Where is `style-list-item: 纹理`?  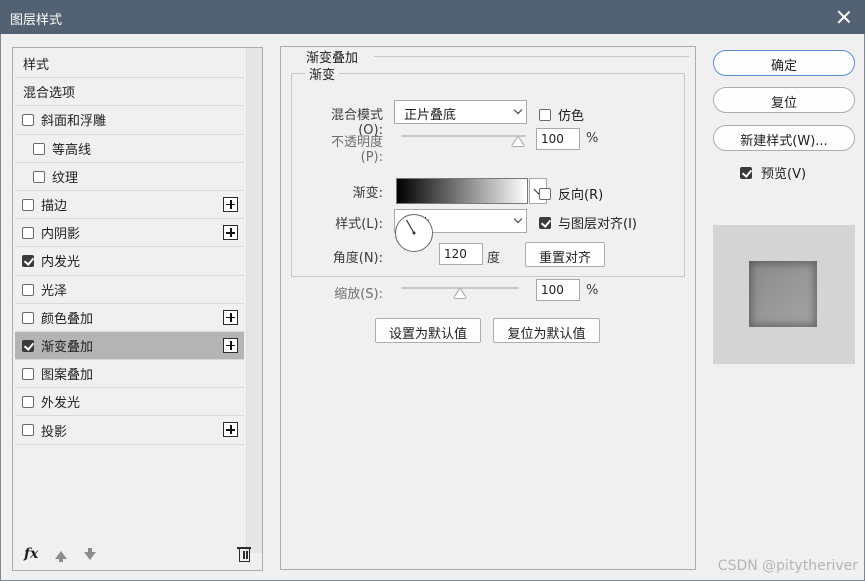 style-list-item: 纹理 is located at coordinates (129, 177).